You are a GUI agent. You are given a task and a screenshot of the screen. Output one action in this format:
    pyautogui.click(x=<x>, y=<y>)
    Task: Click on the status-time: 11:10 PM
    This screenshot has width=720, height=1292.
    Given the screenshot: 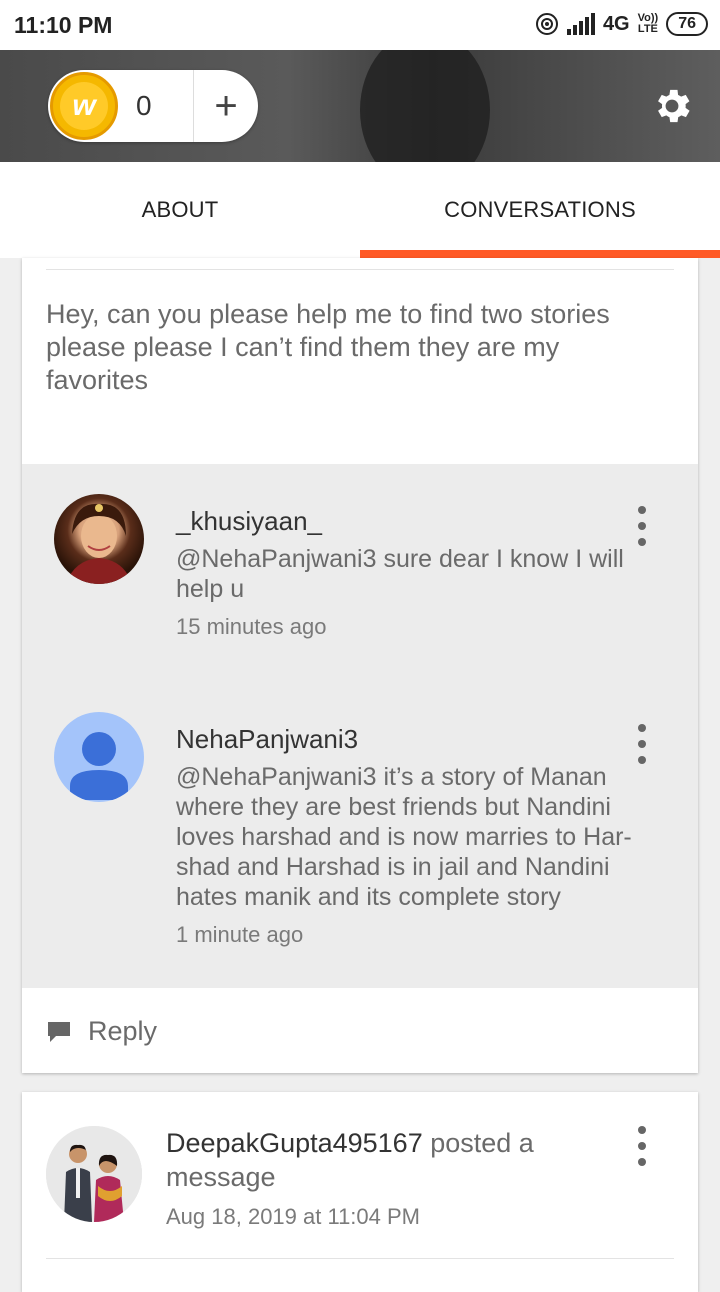 What is the action you would take?
    pyautogui.click(x=63, y=25)
    